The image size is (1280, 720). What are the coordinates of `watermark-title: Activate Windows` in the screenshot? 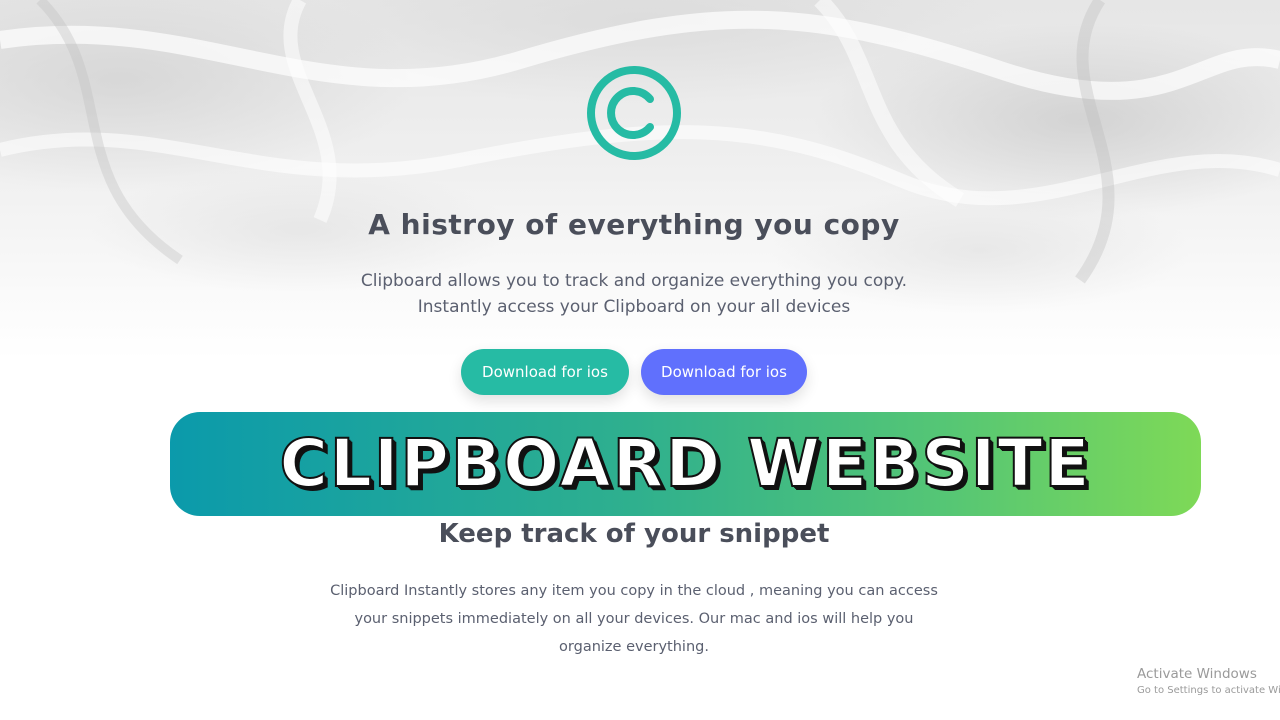 It's located at (1197, 674).